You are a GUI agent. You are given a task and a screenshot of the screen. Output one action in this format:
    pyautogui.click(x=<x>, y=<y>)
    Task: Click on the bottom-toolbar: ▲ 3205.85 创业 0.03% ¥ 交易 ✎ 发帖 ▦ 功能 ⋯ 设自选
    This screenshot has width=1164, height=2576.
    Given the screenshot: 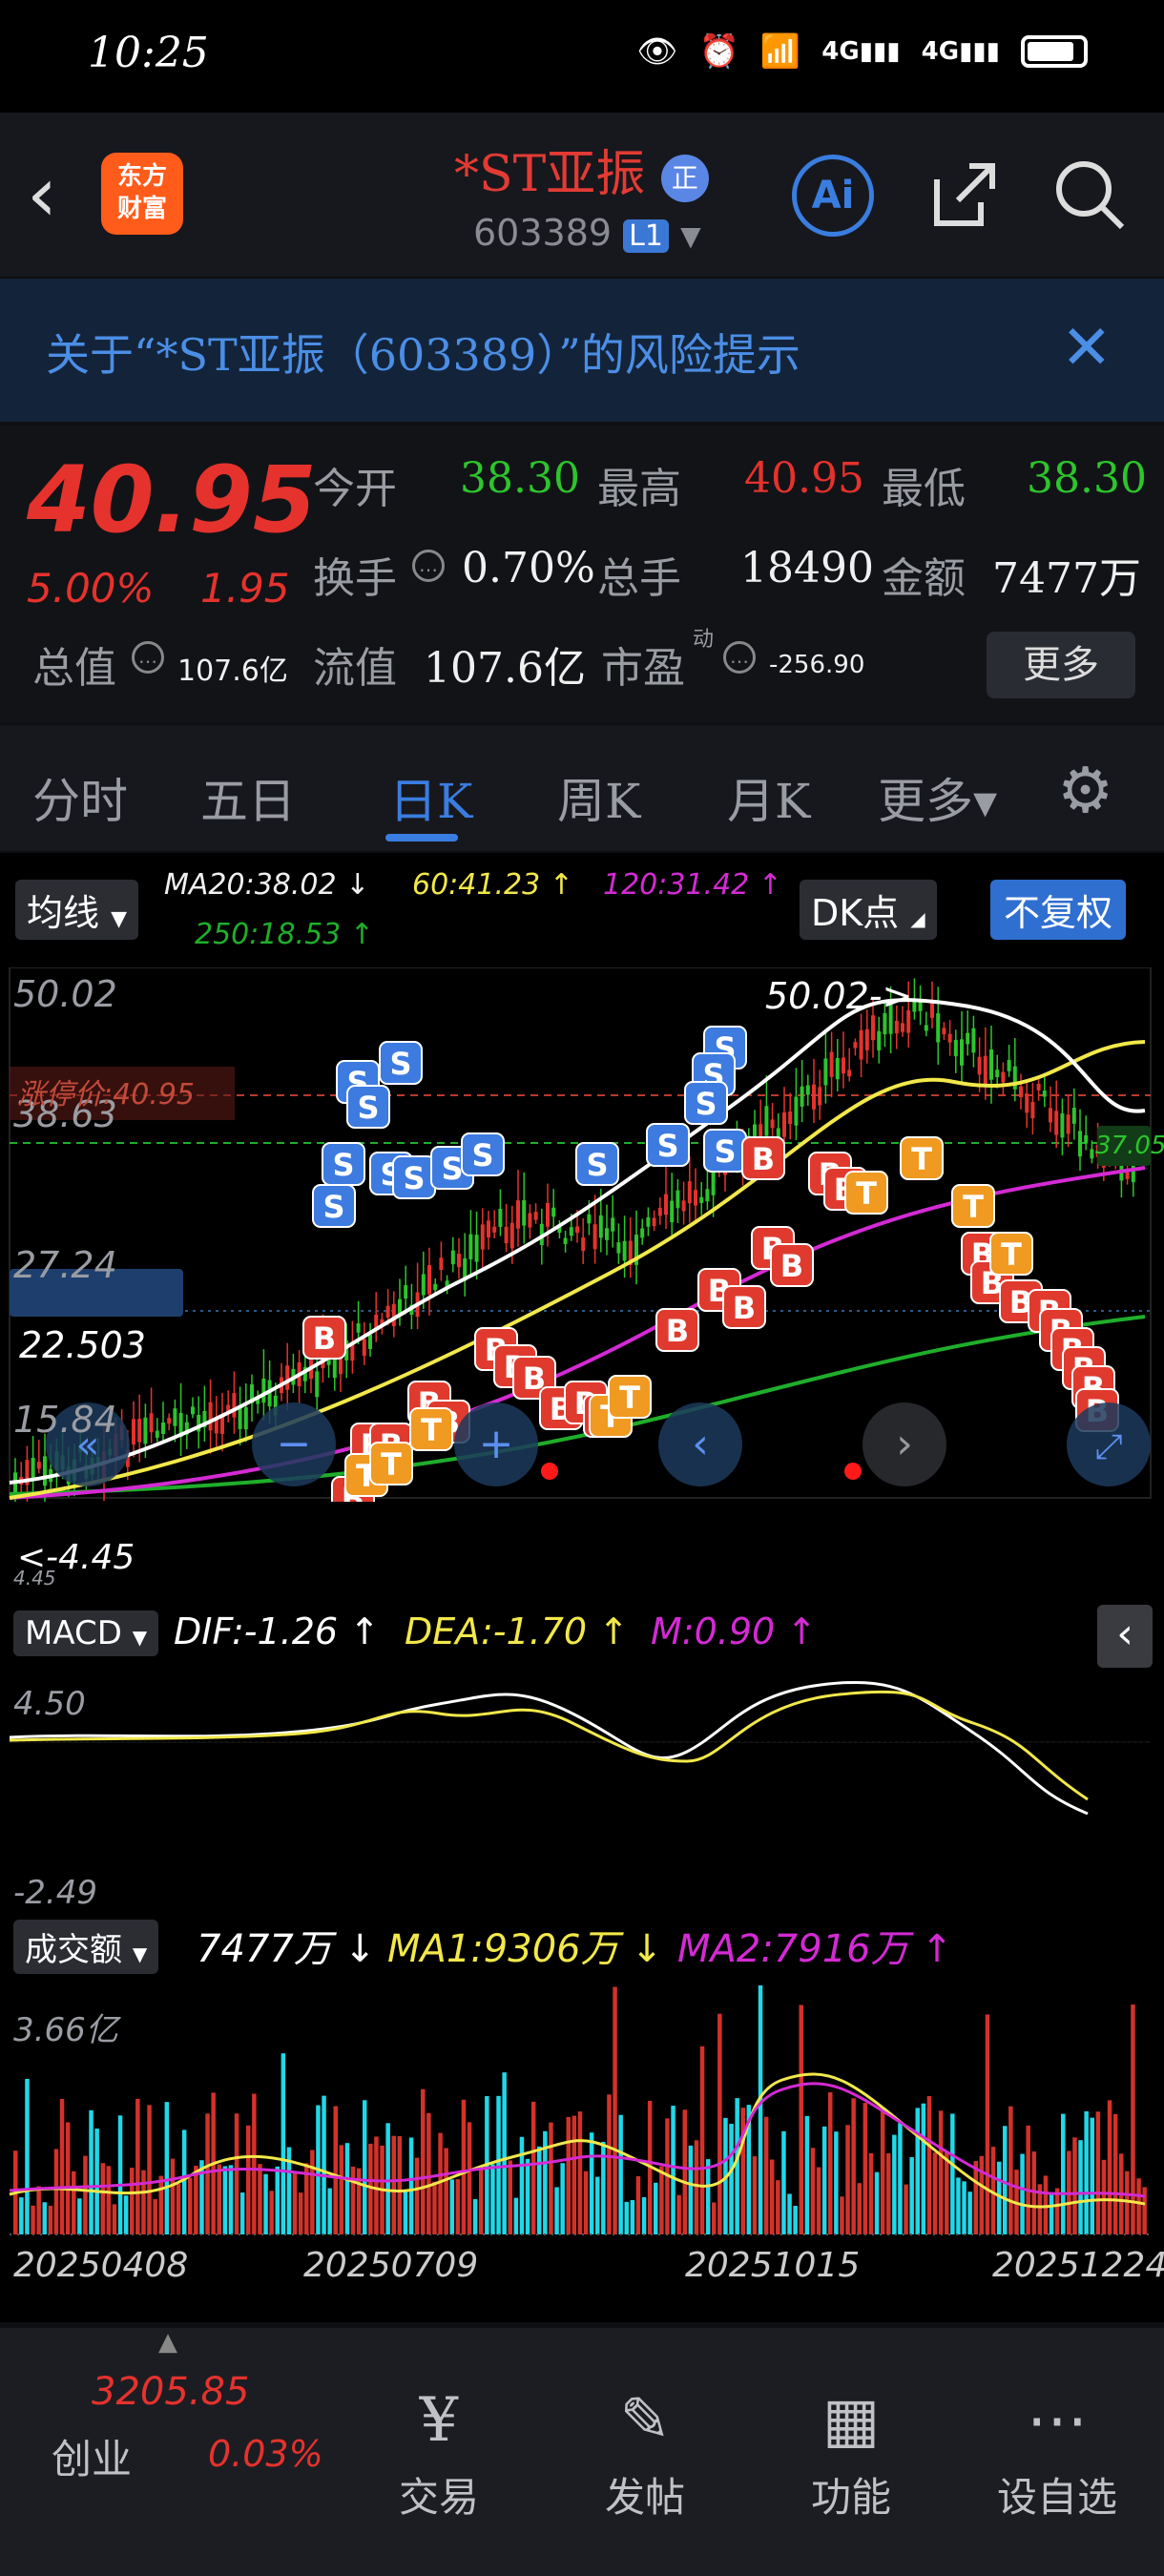 What is the action you would take?
    pyautogui.click(x=582, y=2452)
    